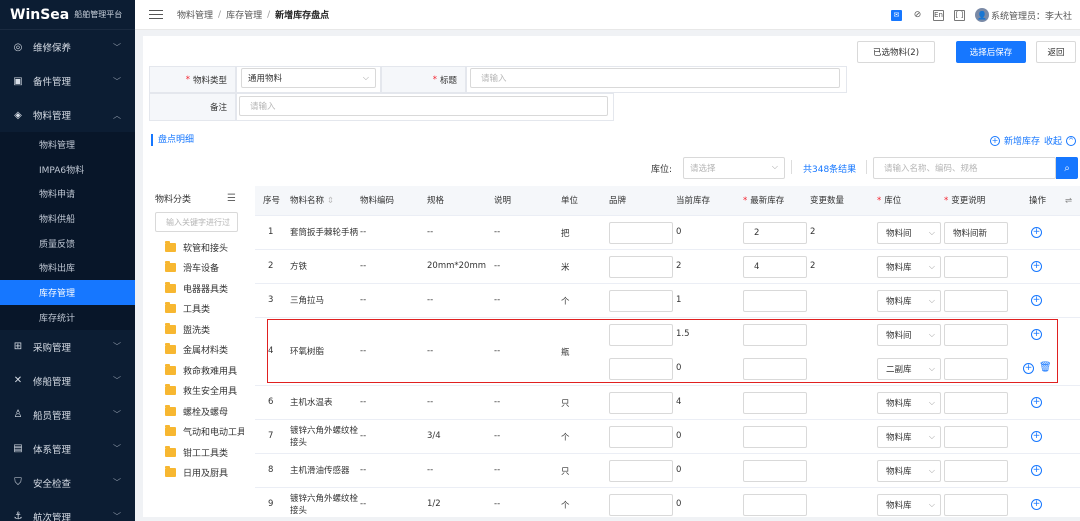  Describe the element at coordinates (1022, 140) in the screenshot. I see `add-stock-link: 新增库存` at that location.